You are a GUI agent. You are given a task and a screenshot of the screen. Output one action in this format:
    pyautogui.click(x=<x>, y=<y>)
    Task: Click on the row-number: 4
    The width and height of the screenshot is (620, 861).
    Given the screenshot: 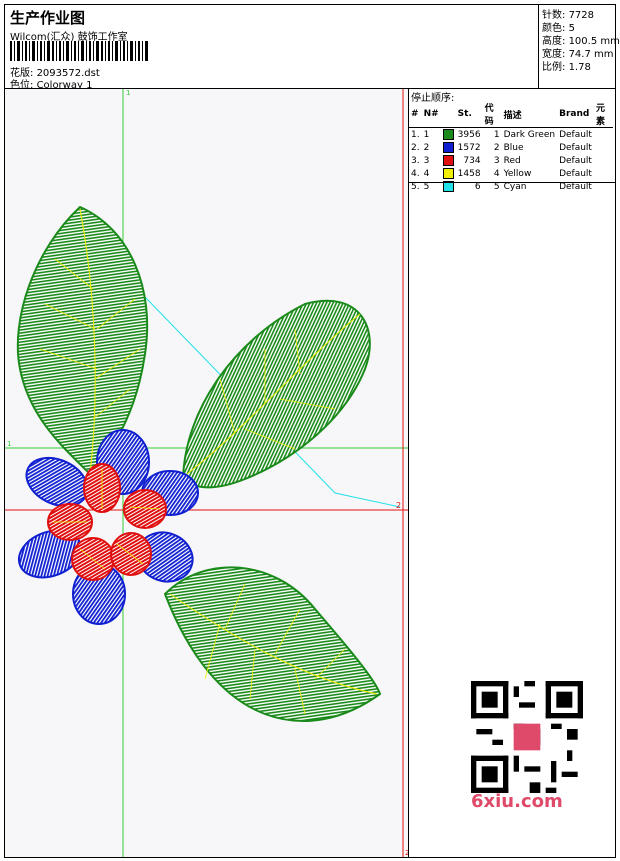 What is the action you would take?
    pyautogui.click(x=426, y=173)
    